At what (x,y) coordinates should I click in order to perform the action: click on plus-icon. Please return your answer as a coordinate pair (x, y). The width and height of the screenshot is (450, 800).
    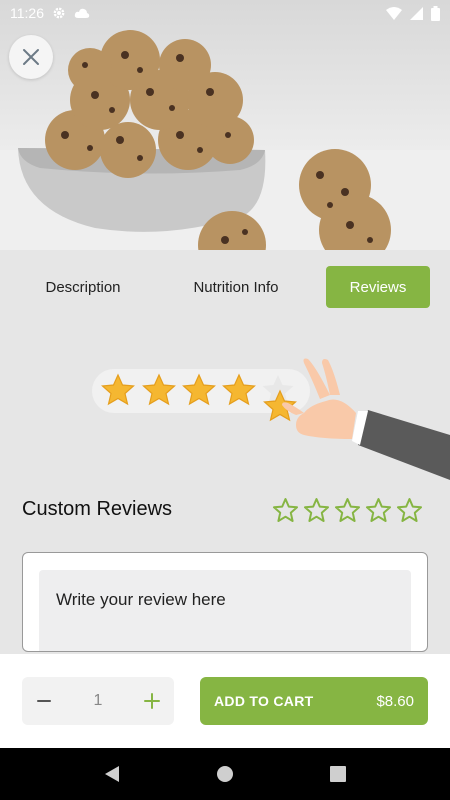
    Looking at the image, I should click on (152, 701).